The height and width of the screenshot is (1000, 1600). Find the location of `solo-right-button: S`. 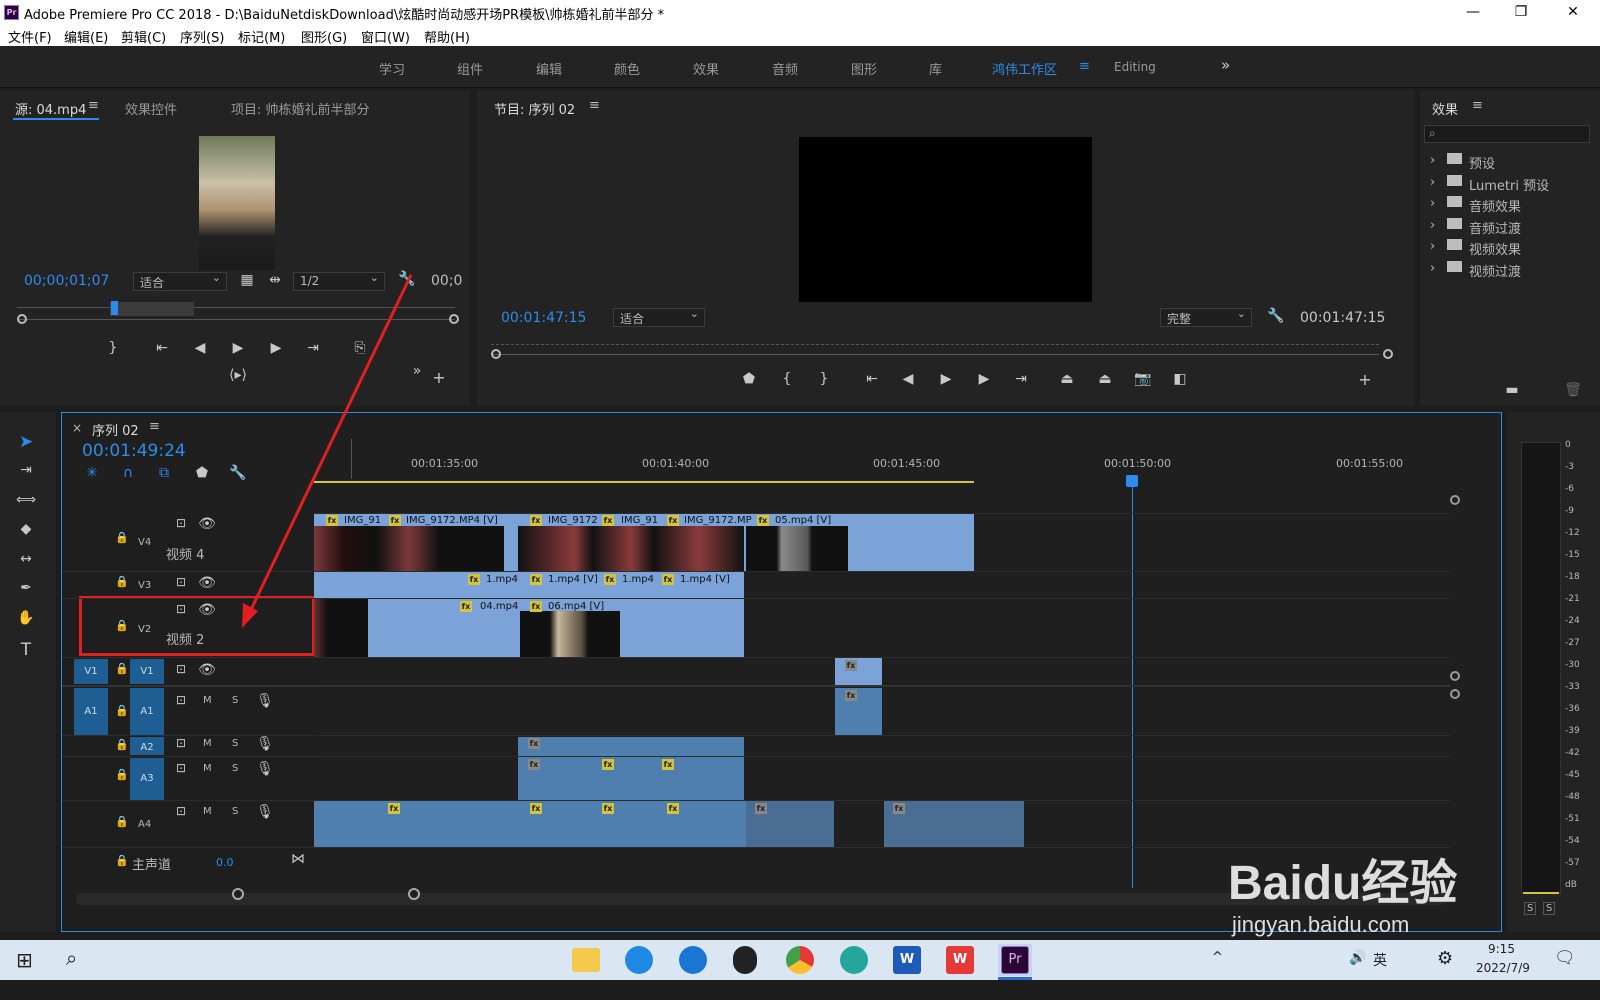

solo-right-button: S is located at coordinates (1549, 908).